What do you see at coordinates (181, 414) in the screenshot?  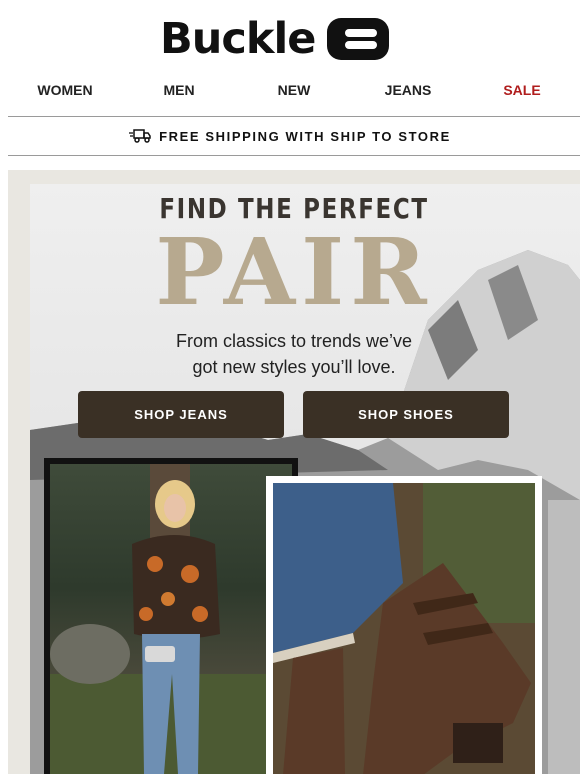 I see `shop-jeans-button: SHOP JEANS` at bounding box center [181, 414].